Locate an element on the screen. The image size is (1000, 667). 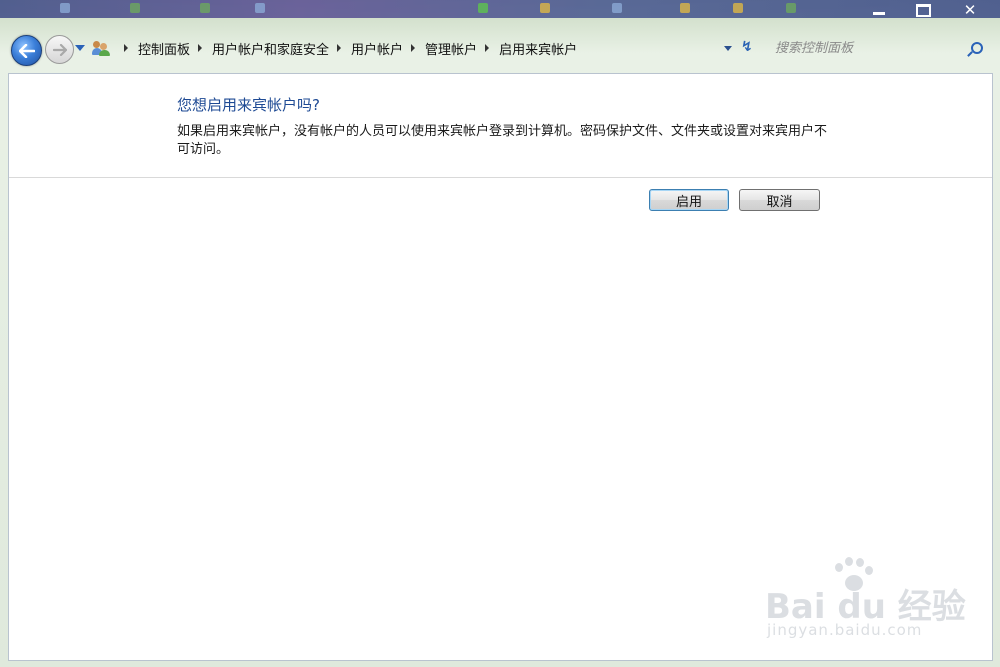
forward-button is located at coordinates (59, 49).